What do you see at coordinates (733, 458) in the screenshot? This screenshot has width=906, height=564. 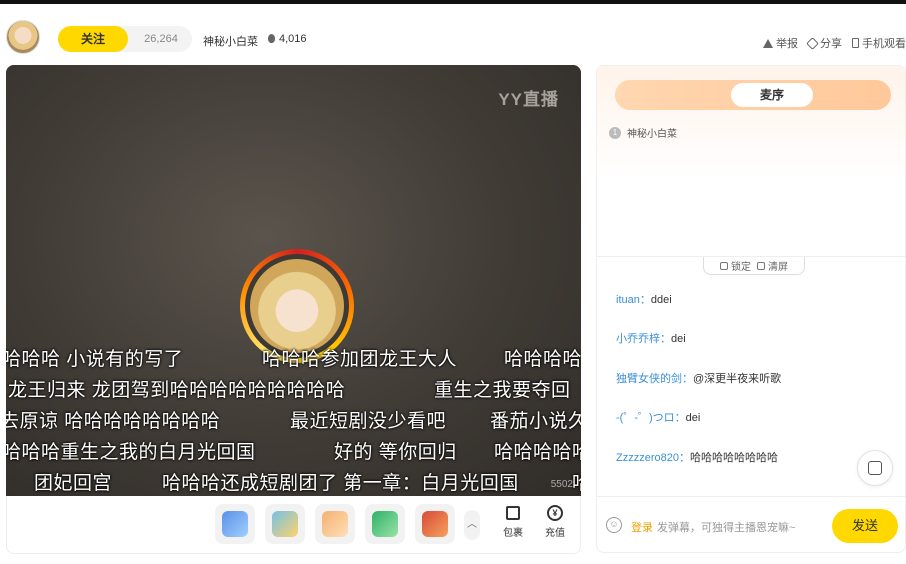 I see `chat-text: 哈哈哈哈哈哈哈哈` at bounding box center [733, 458].